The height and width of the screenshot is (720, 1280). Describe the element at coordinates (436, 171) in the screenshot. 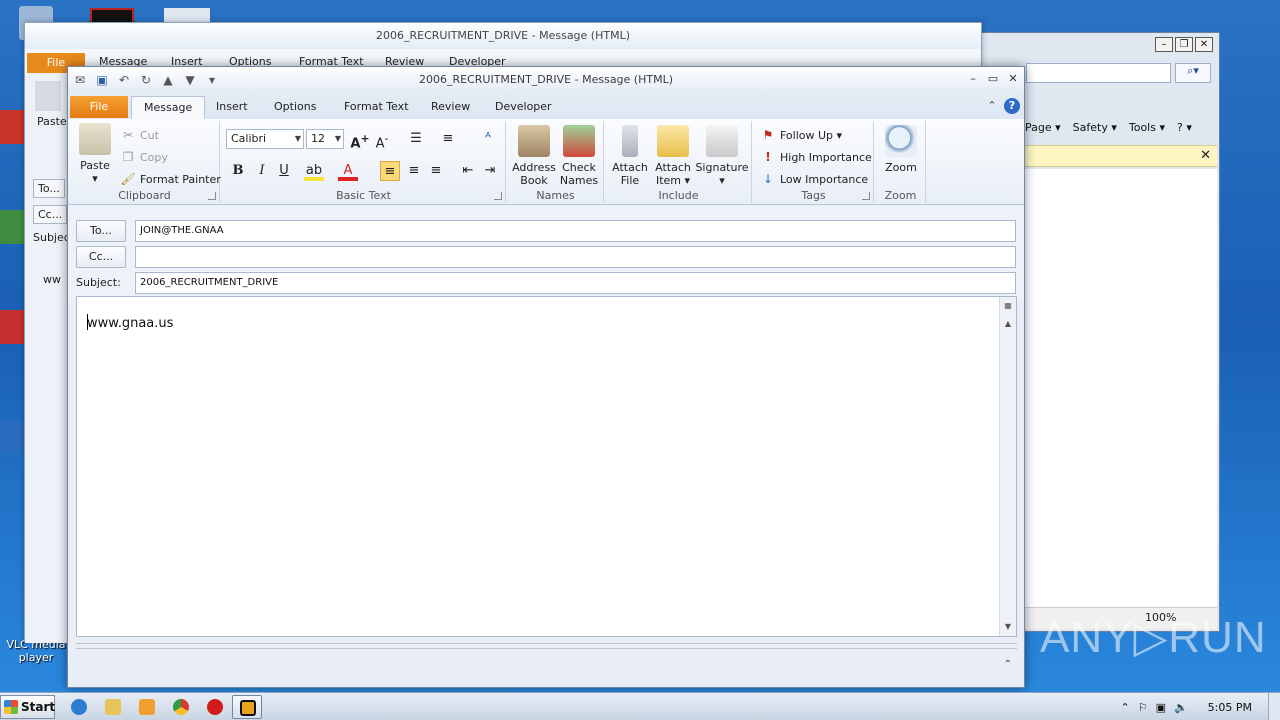

I see `align-right-icon: ≡` at that location.